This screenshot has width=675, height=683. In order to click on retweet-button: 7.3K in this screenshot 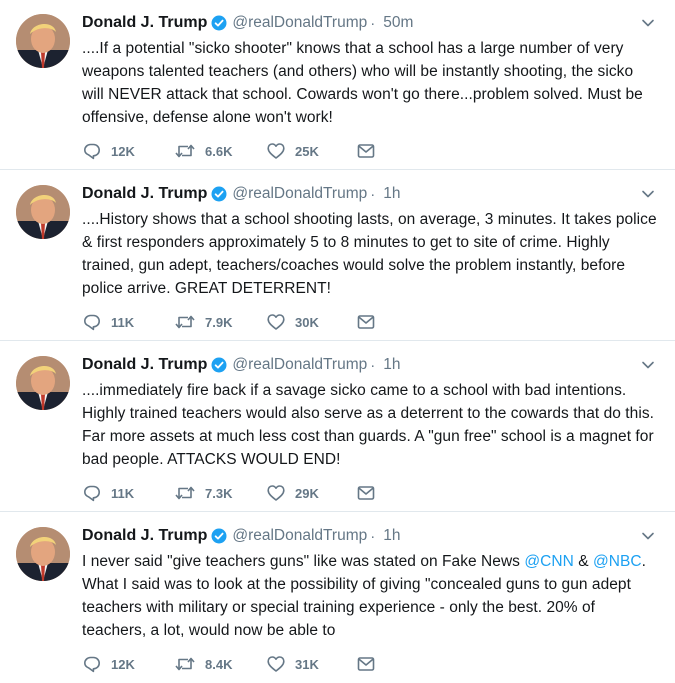, I will do `click(220, 493)`.